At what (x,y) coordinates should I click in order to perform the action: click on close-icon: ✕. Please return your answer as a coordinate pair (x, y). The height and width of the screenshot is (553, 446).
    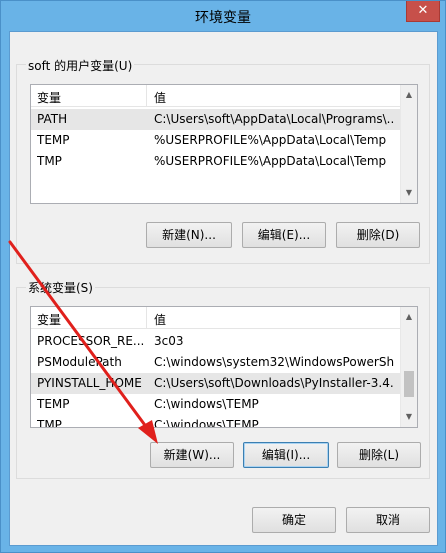
    Looking at the image, I should click on (423, 10).